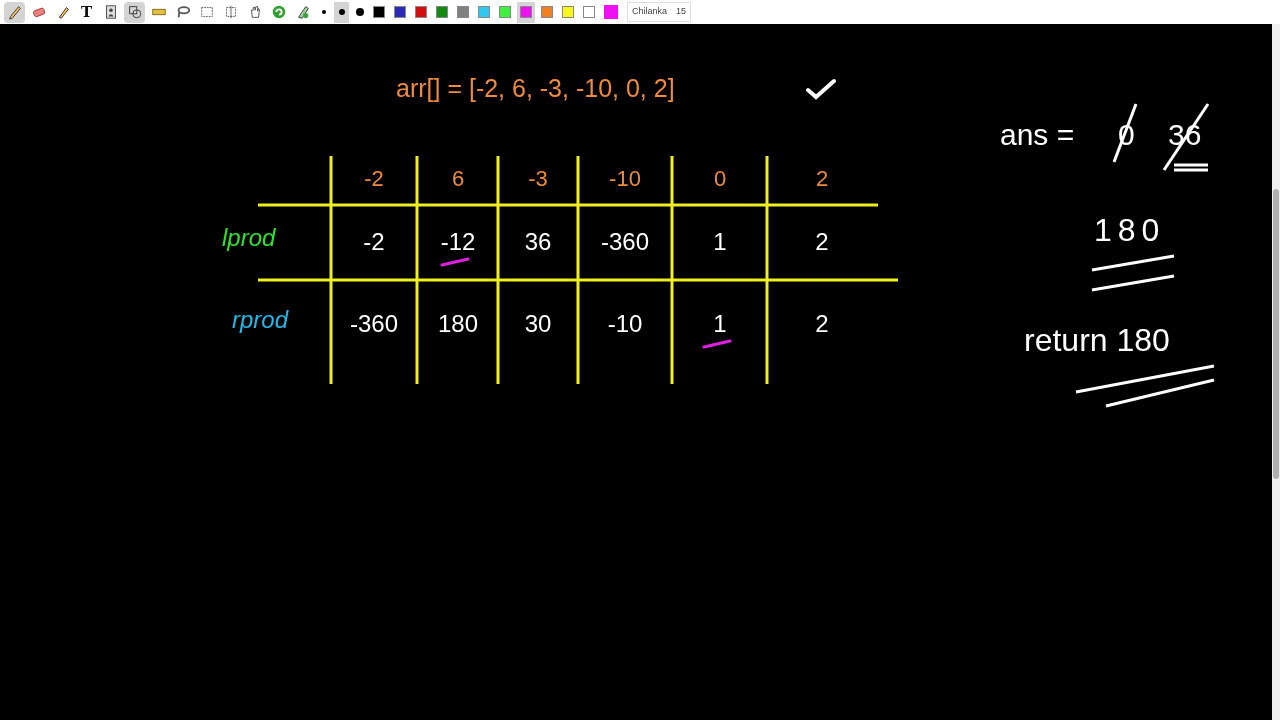 The width and height of the screenshot is (1280, 720). I want to click on row-label: lprod, so click(249, 238).